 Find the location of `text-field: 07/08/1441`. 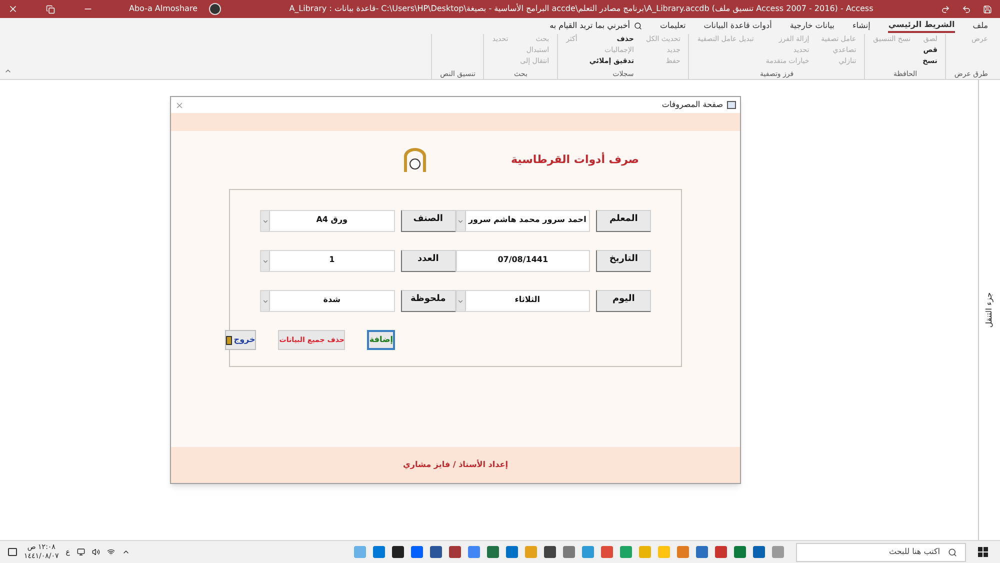

text-field: 07/08/1441 is located at coordinates (523, 261).